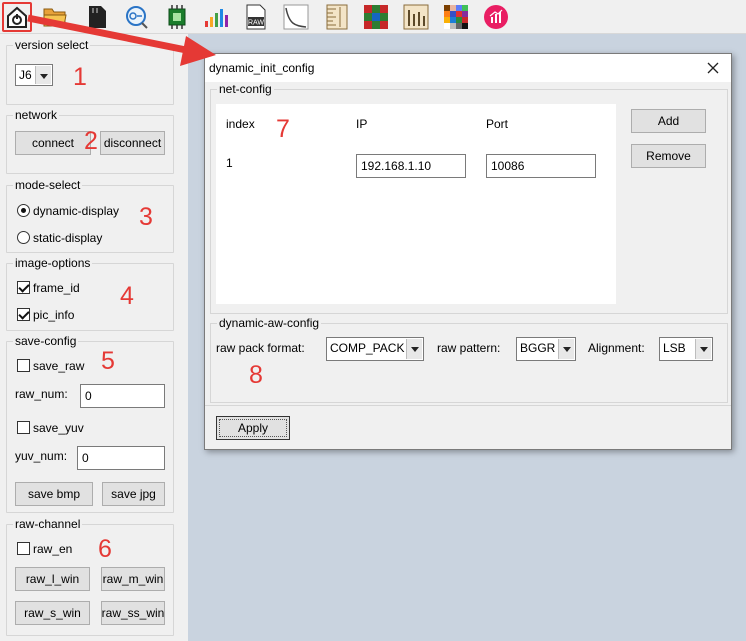 This screenshot has width=746, height=641. I want to click on annotation-8: 8, so click(256, 375).